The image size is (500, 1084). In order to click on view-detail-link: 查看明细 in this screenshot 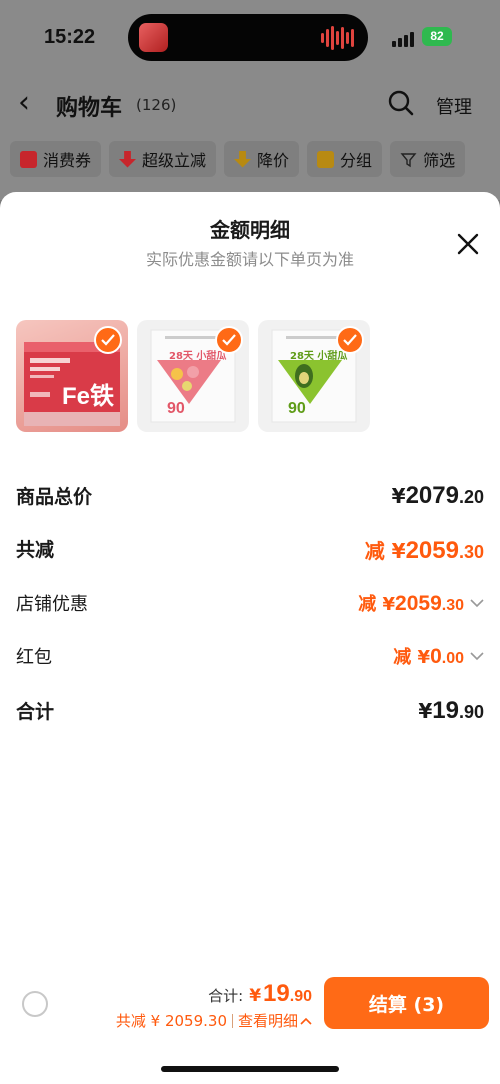, I will do `click(268, 1020)`.